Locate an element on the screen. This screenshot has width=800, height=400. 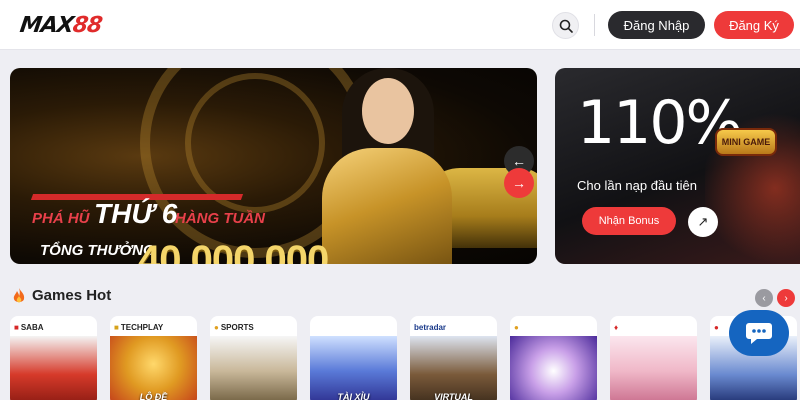
model-dress is located at coordinates (387, 206).